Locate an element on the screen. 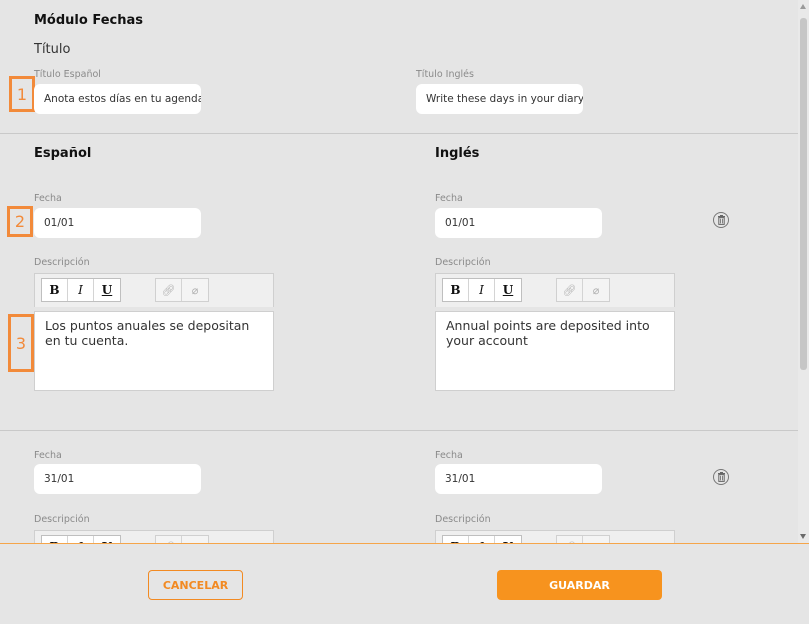  annotation-badge-3: 3 is located at coordinates (21, 343).